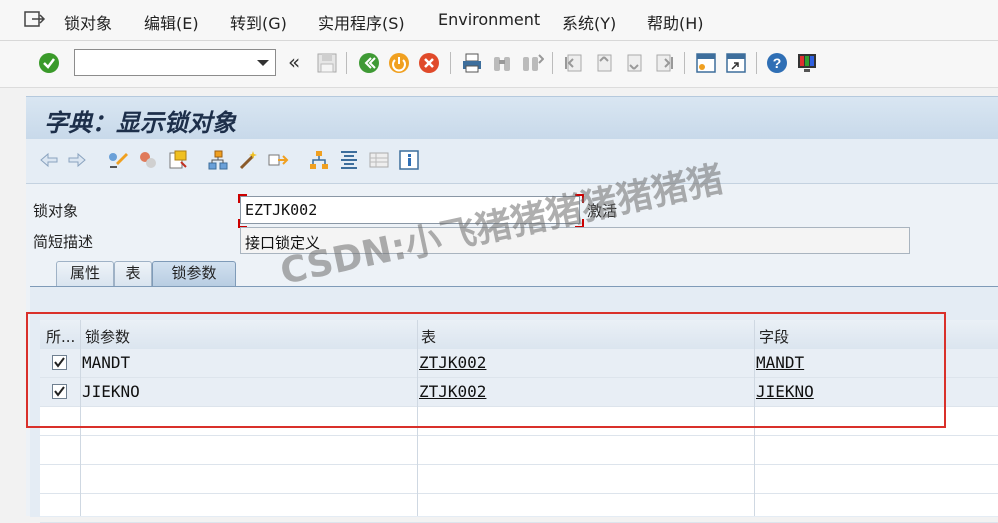  Describe the element at coordinates (49, 160) in the screenshot. I see `arrow-left-icon` at that location.